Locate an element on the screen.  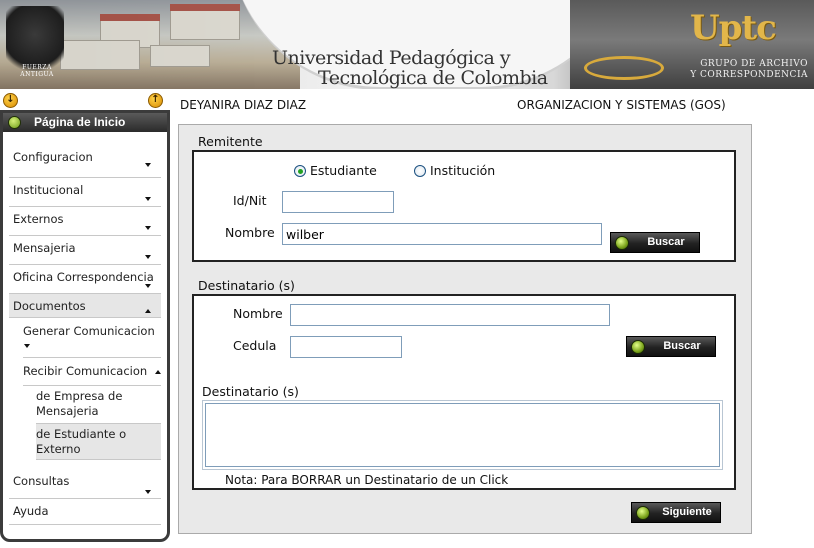
scroll-down-icon: ↓ is located at coordinates (10, 100).